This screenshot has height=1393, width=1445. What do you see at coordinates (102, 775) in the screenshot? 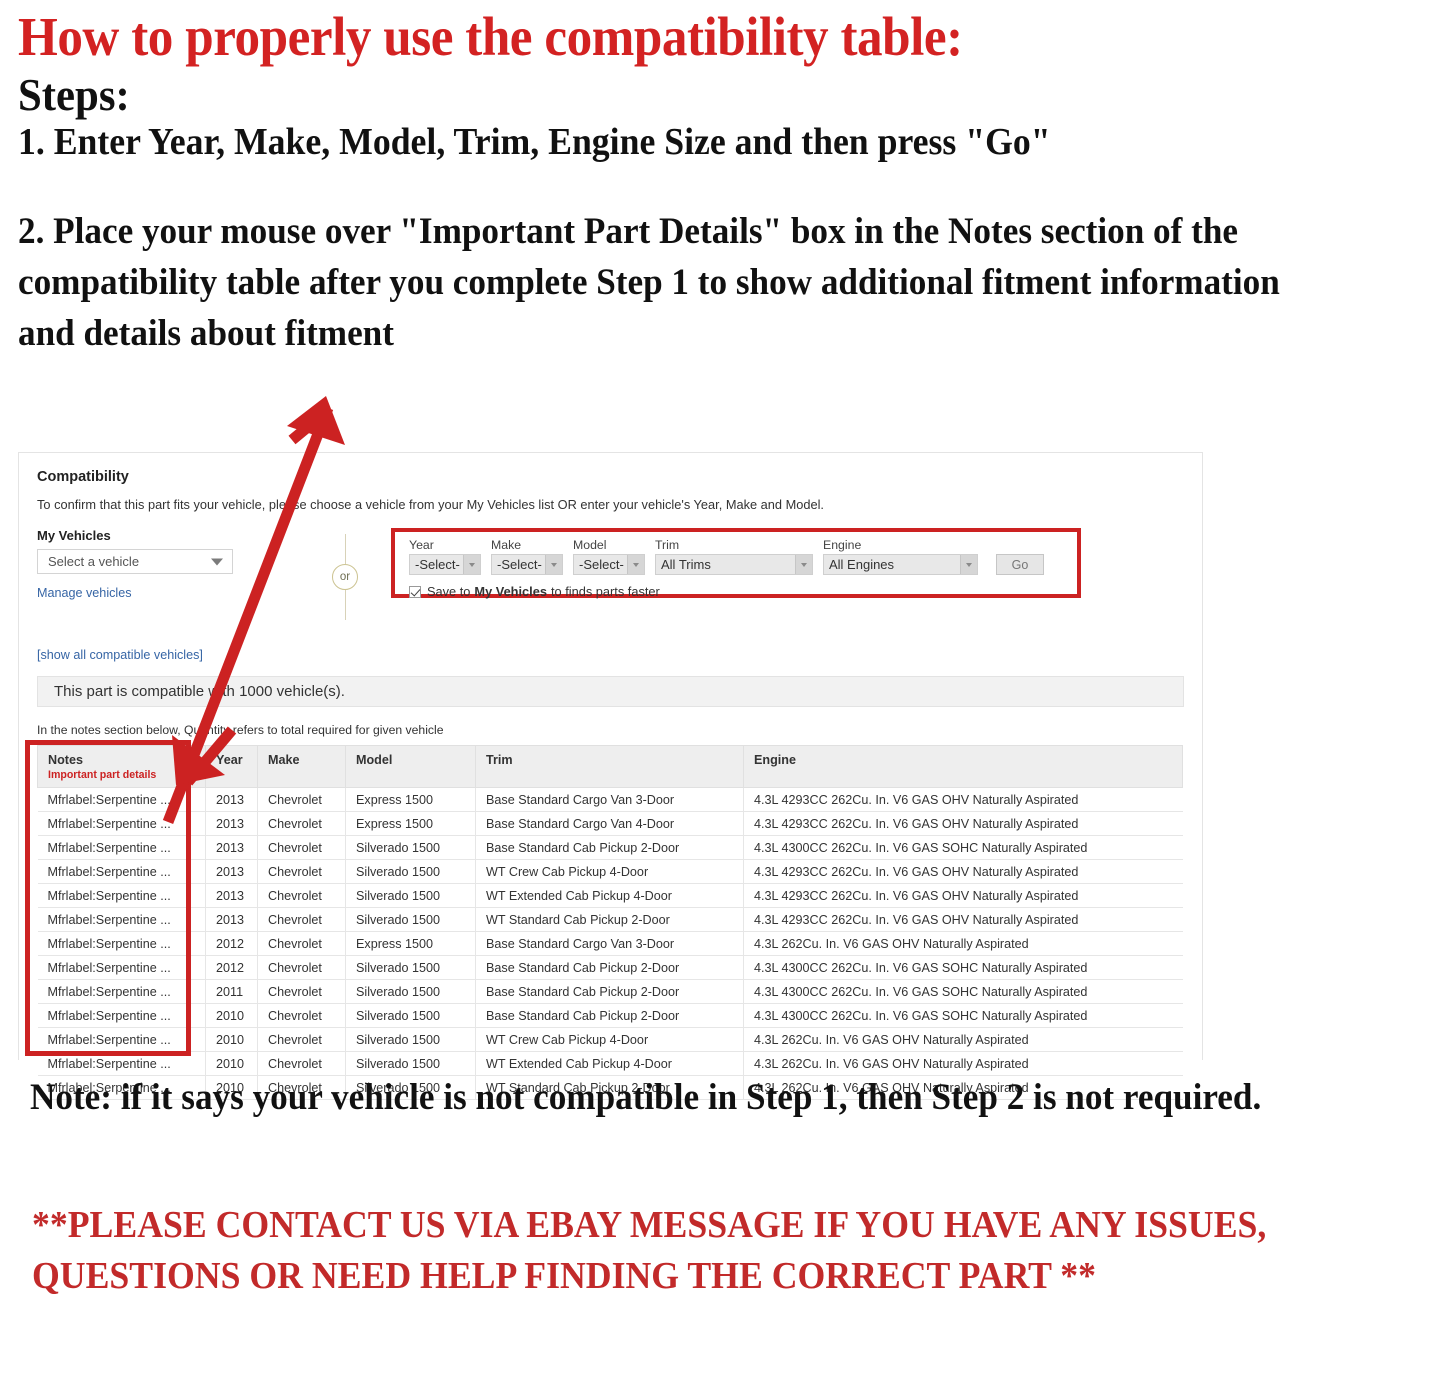
I see `important-part-details-label: Important part details` at bounding box center [102, 775].